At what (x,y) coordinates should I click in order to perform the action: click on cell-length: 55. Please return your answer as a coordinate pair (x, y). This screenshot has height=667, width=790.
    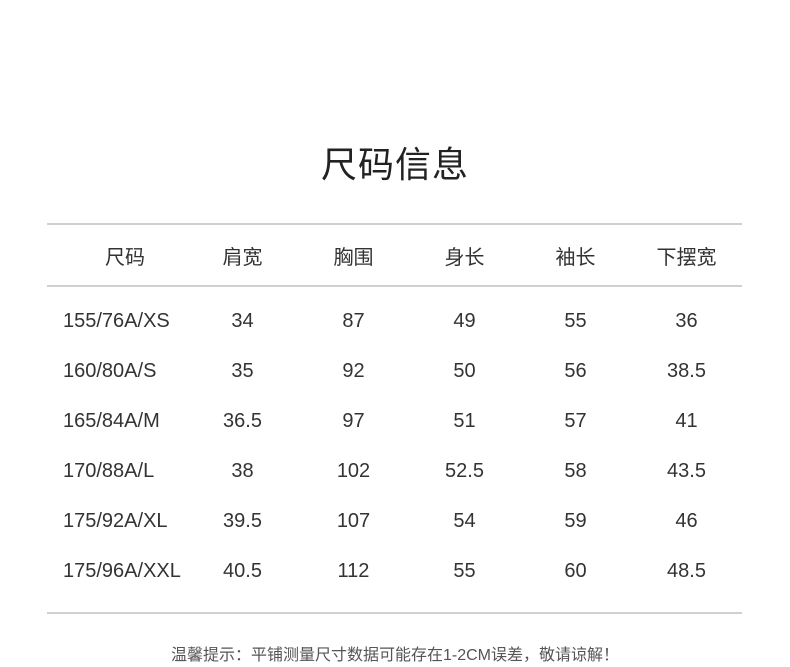
    Looking at the image, I should click on (464, 580).